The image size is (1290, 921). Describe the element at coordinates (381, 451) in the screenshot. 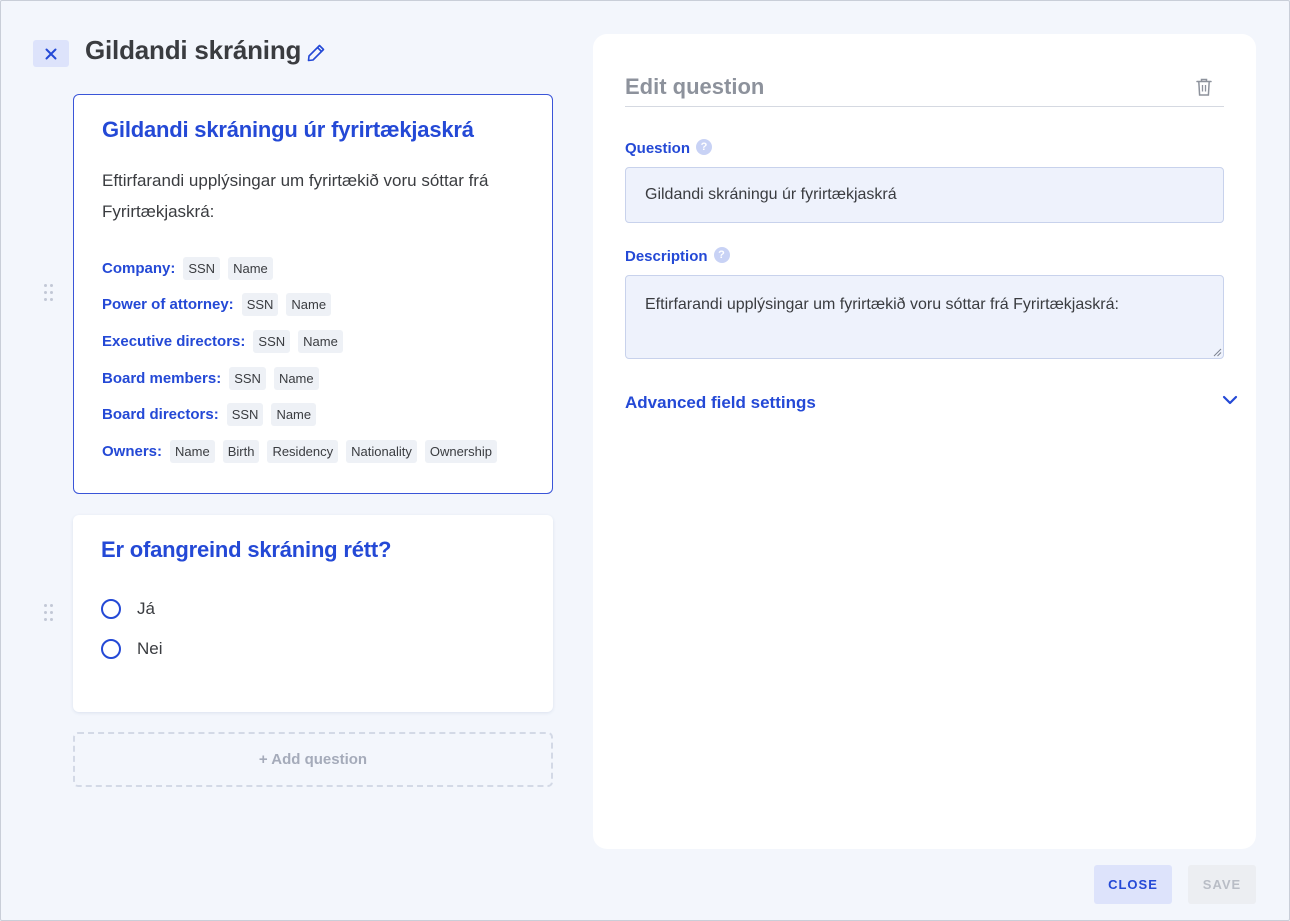

I see `field-chip: Nationality` at that location.